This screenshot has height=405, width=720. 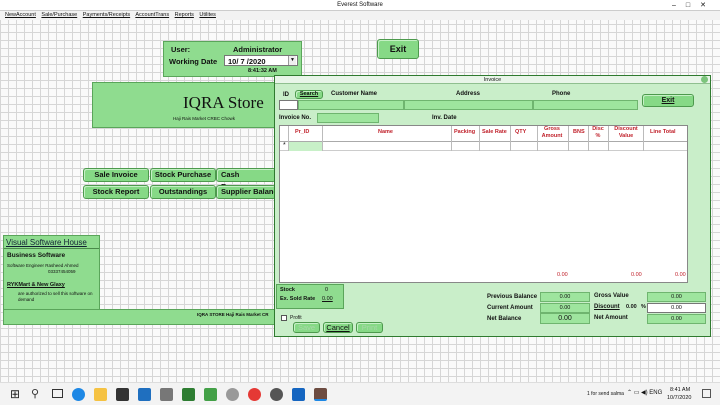 I want to click on col-qty: QTY, so click(x=521, y=132).